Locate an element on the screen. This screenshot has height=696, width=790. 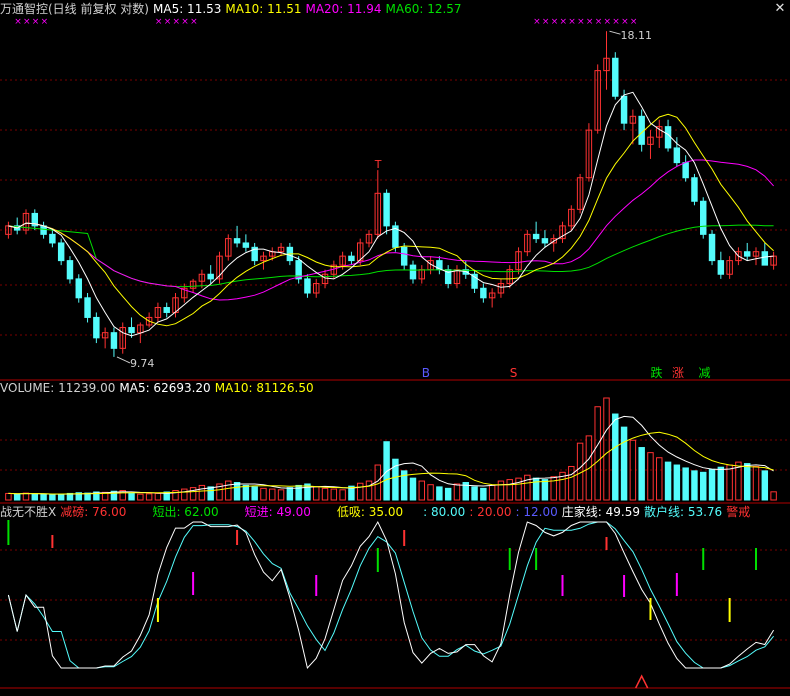
signal-b: B is located at coordinates (426, 373).